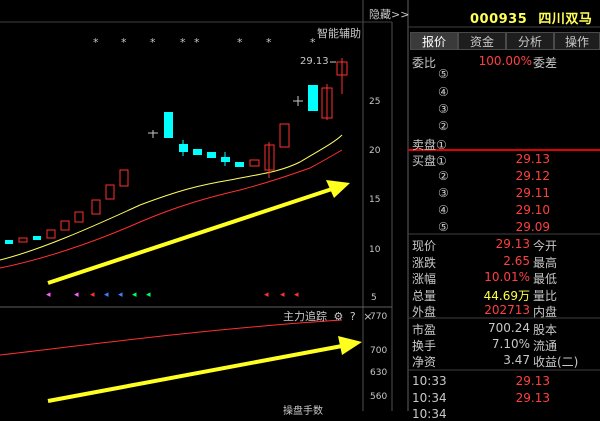  What do you see at coordinates (429, 381) in the screenshot?
I see `tick-time: 10:33` at bounding box center [429, 381].